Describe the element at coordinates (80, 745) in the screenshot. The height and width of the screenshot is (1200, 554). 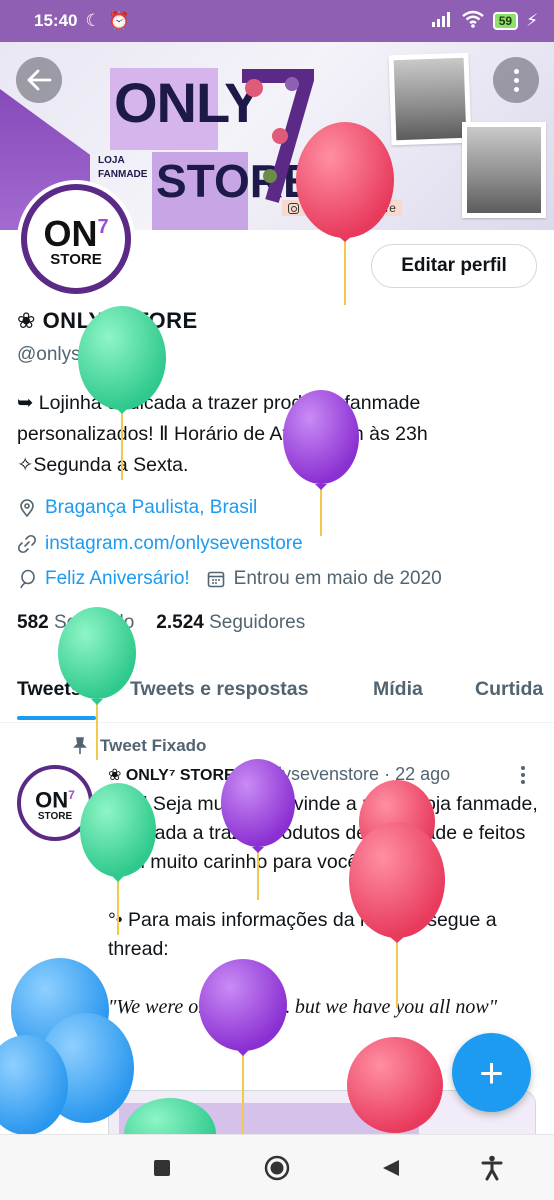
I see `pin-icon` at that location.